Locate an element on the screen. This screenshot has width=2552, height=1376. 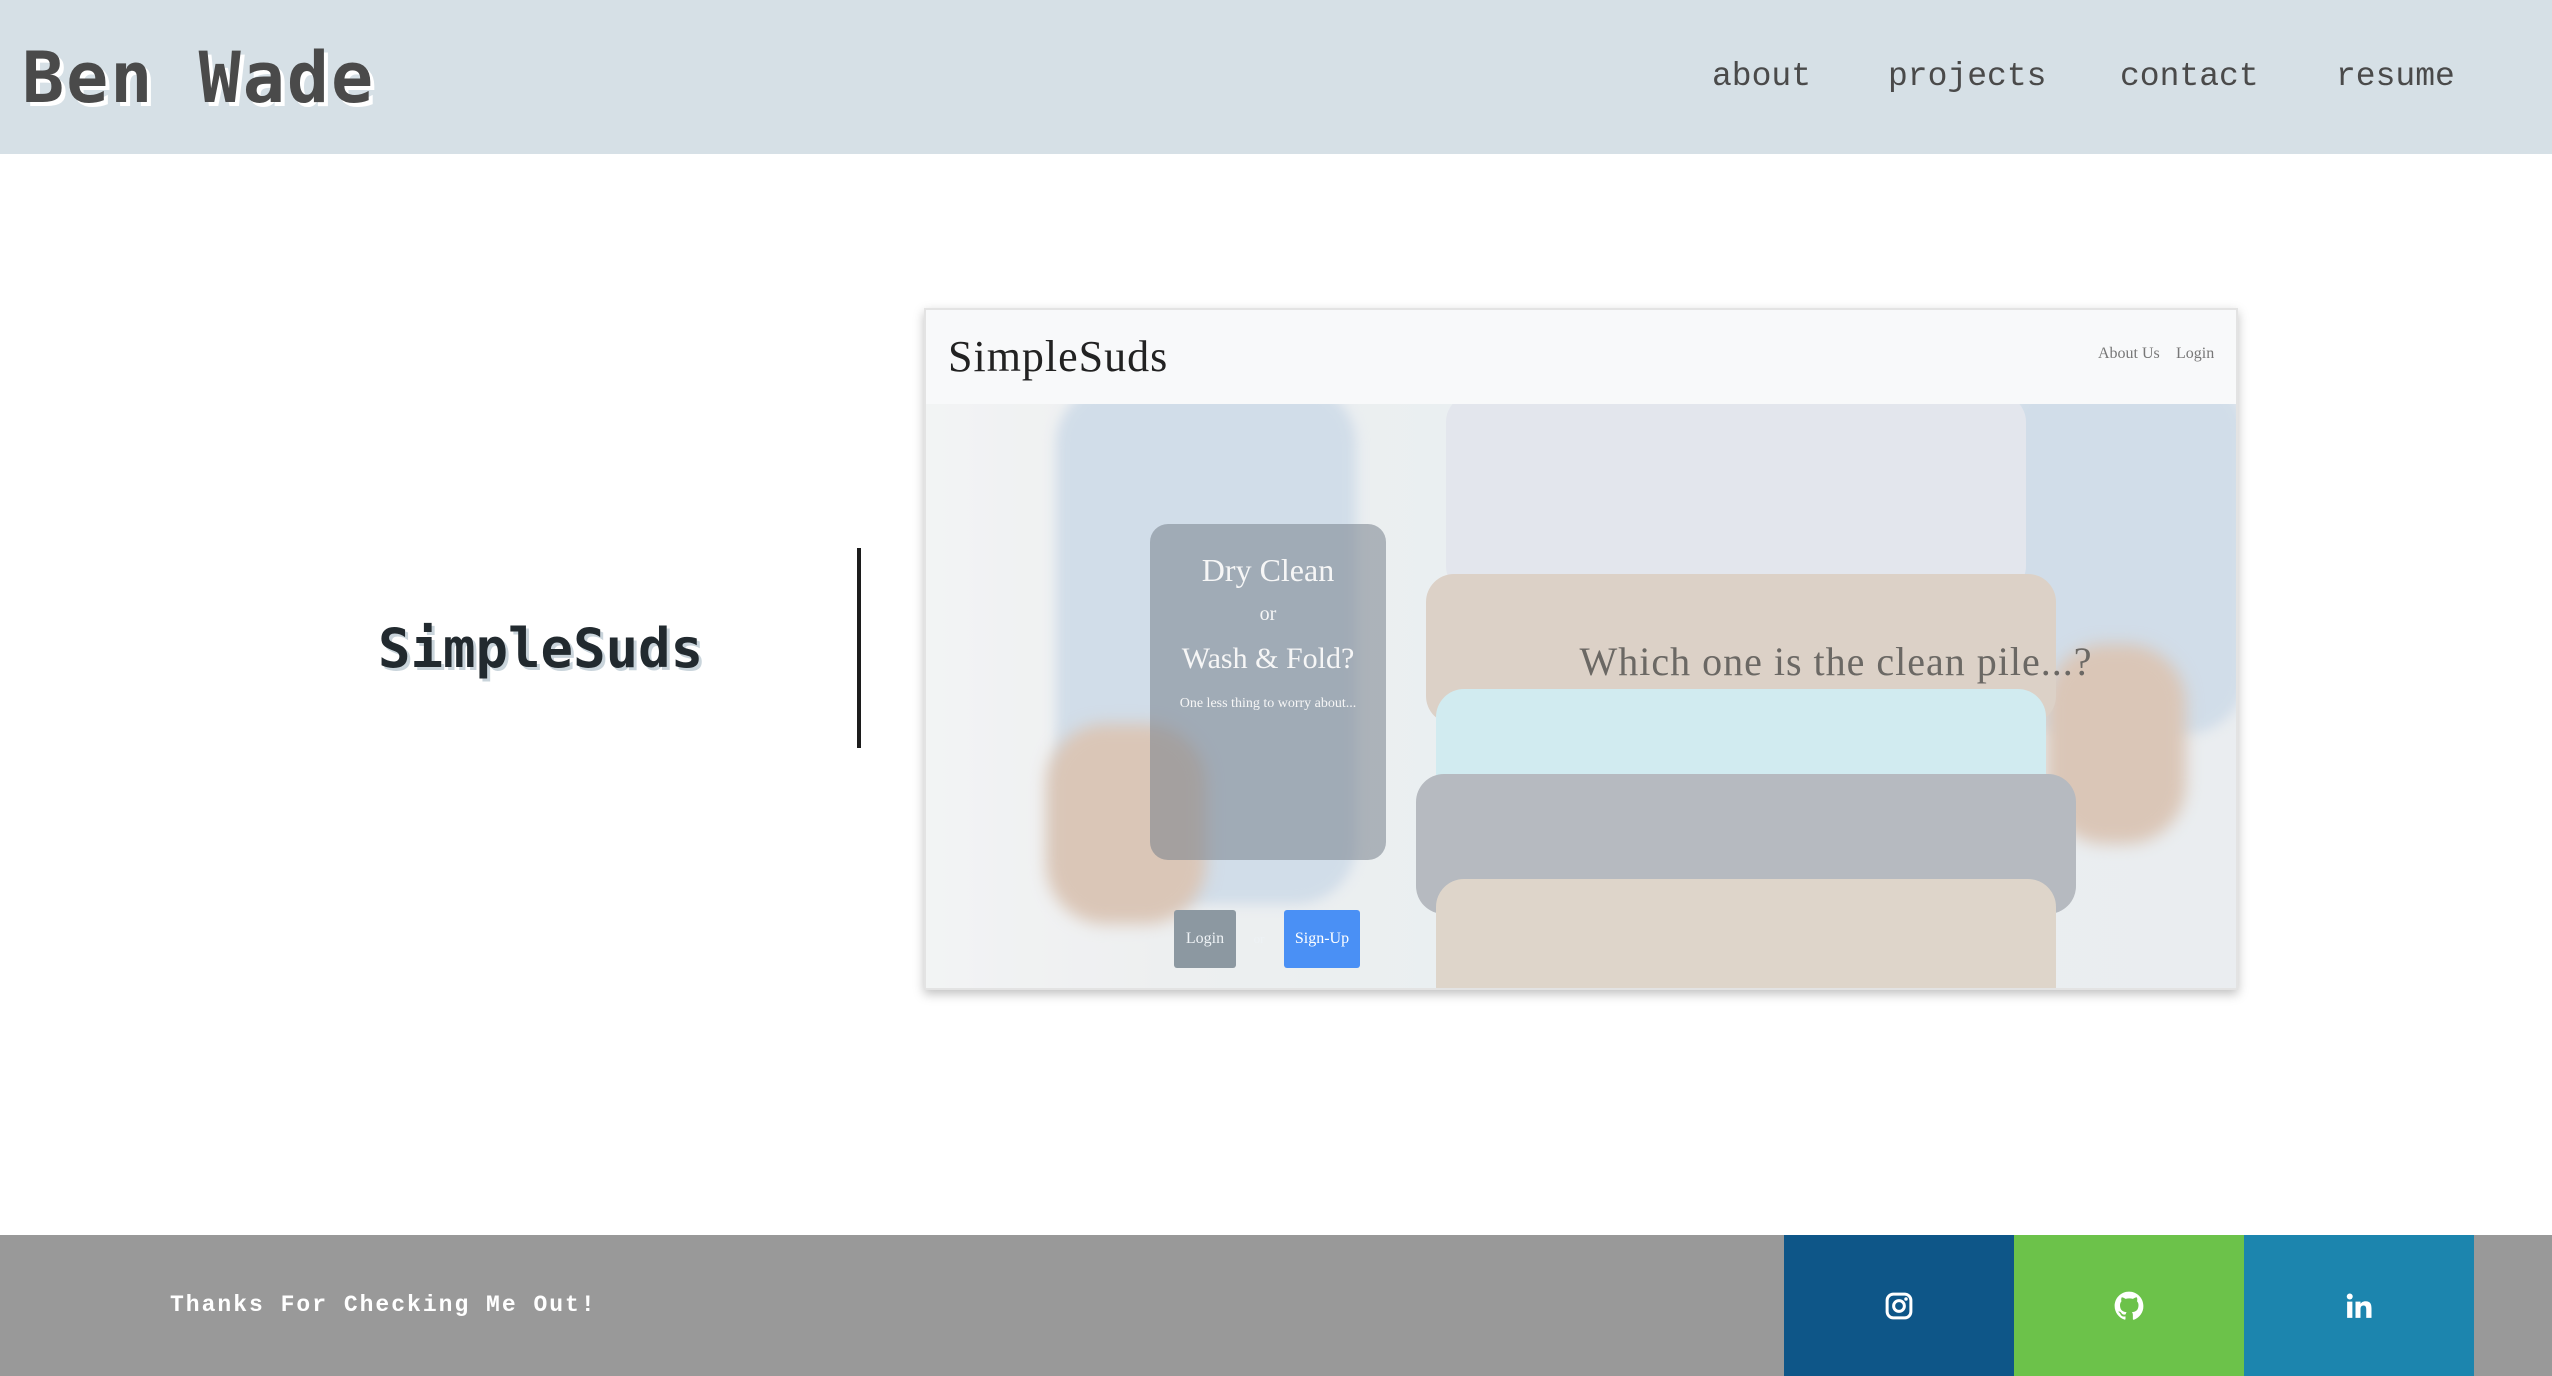
nav-resume-link: resume is located at coordinates (2395, 77).